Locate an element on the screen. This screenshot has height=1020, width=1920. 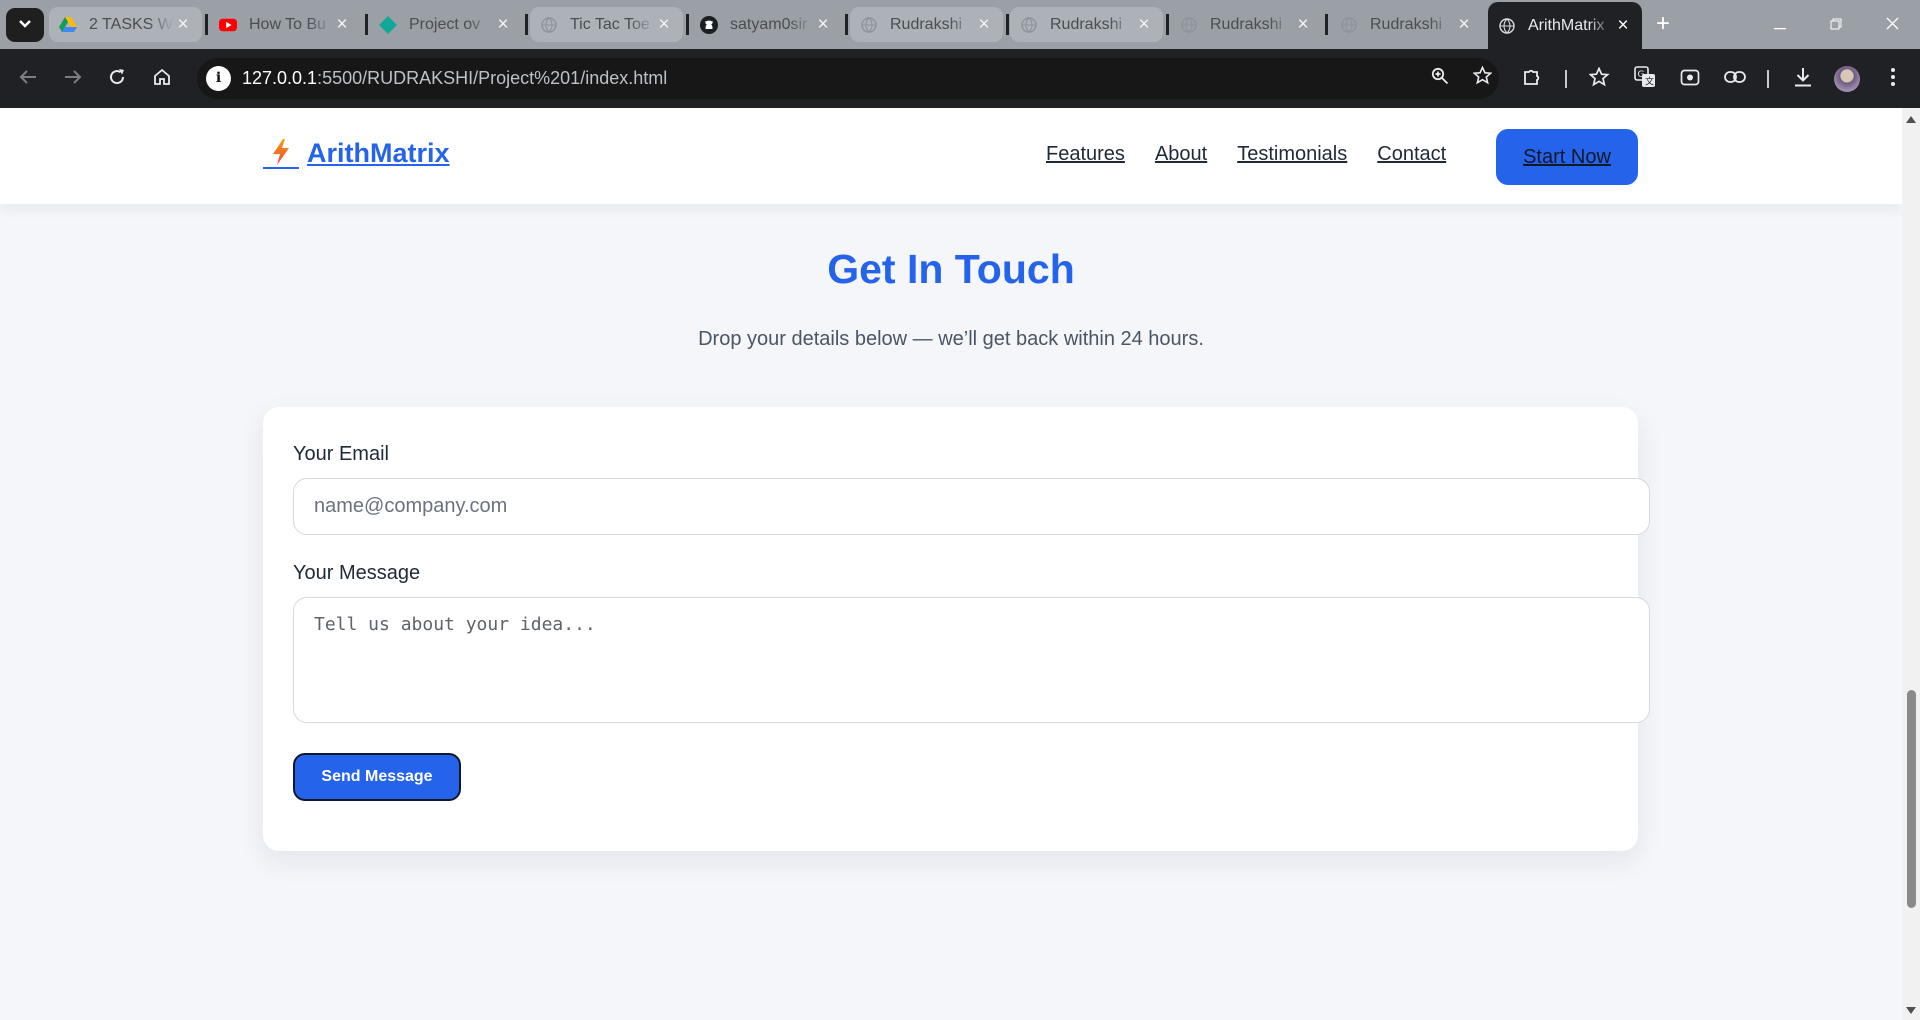
star-list-icon is located at coordinates (1599, 78).